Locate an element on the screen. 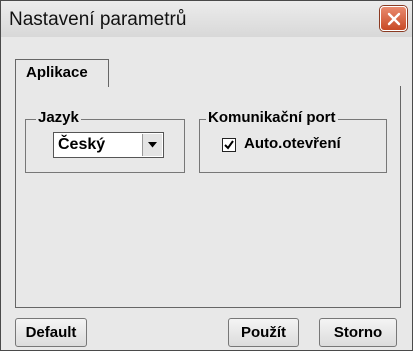 The height and width of the screenshot is (351, 413). auto-open-label: Auto.otevření is located at coordinates (292, 143).